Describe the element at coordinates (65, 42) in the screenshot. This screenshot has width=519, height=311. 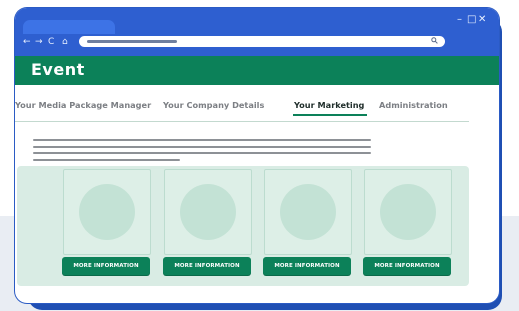
I see `home-icon: ⌂` at that location.